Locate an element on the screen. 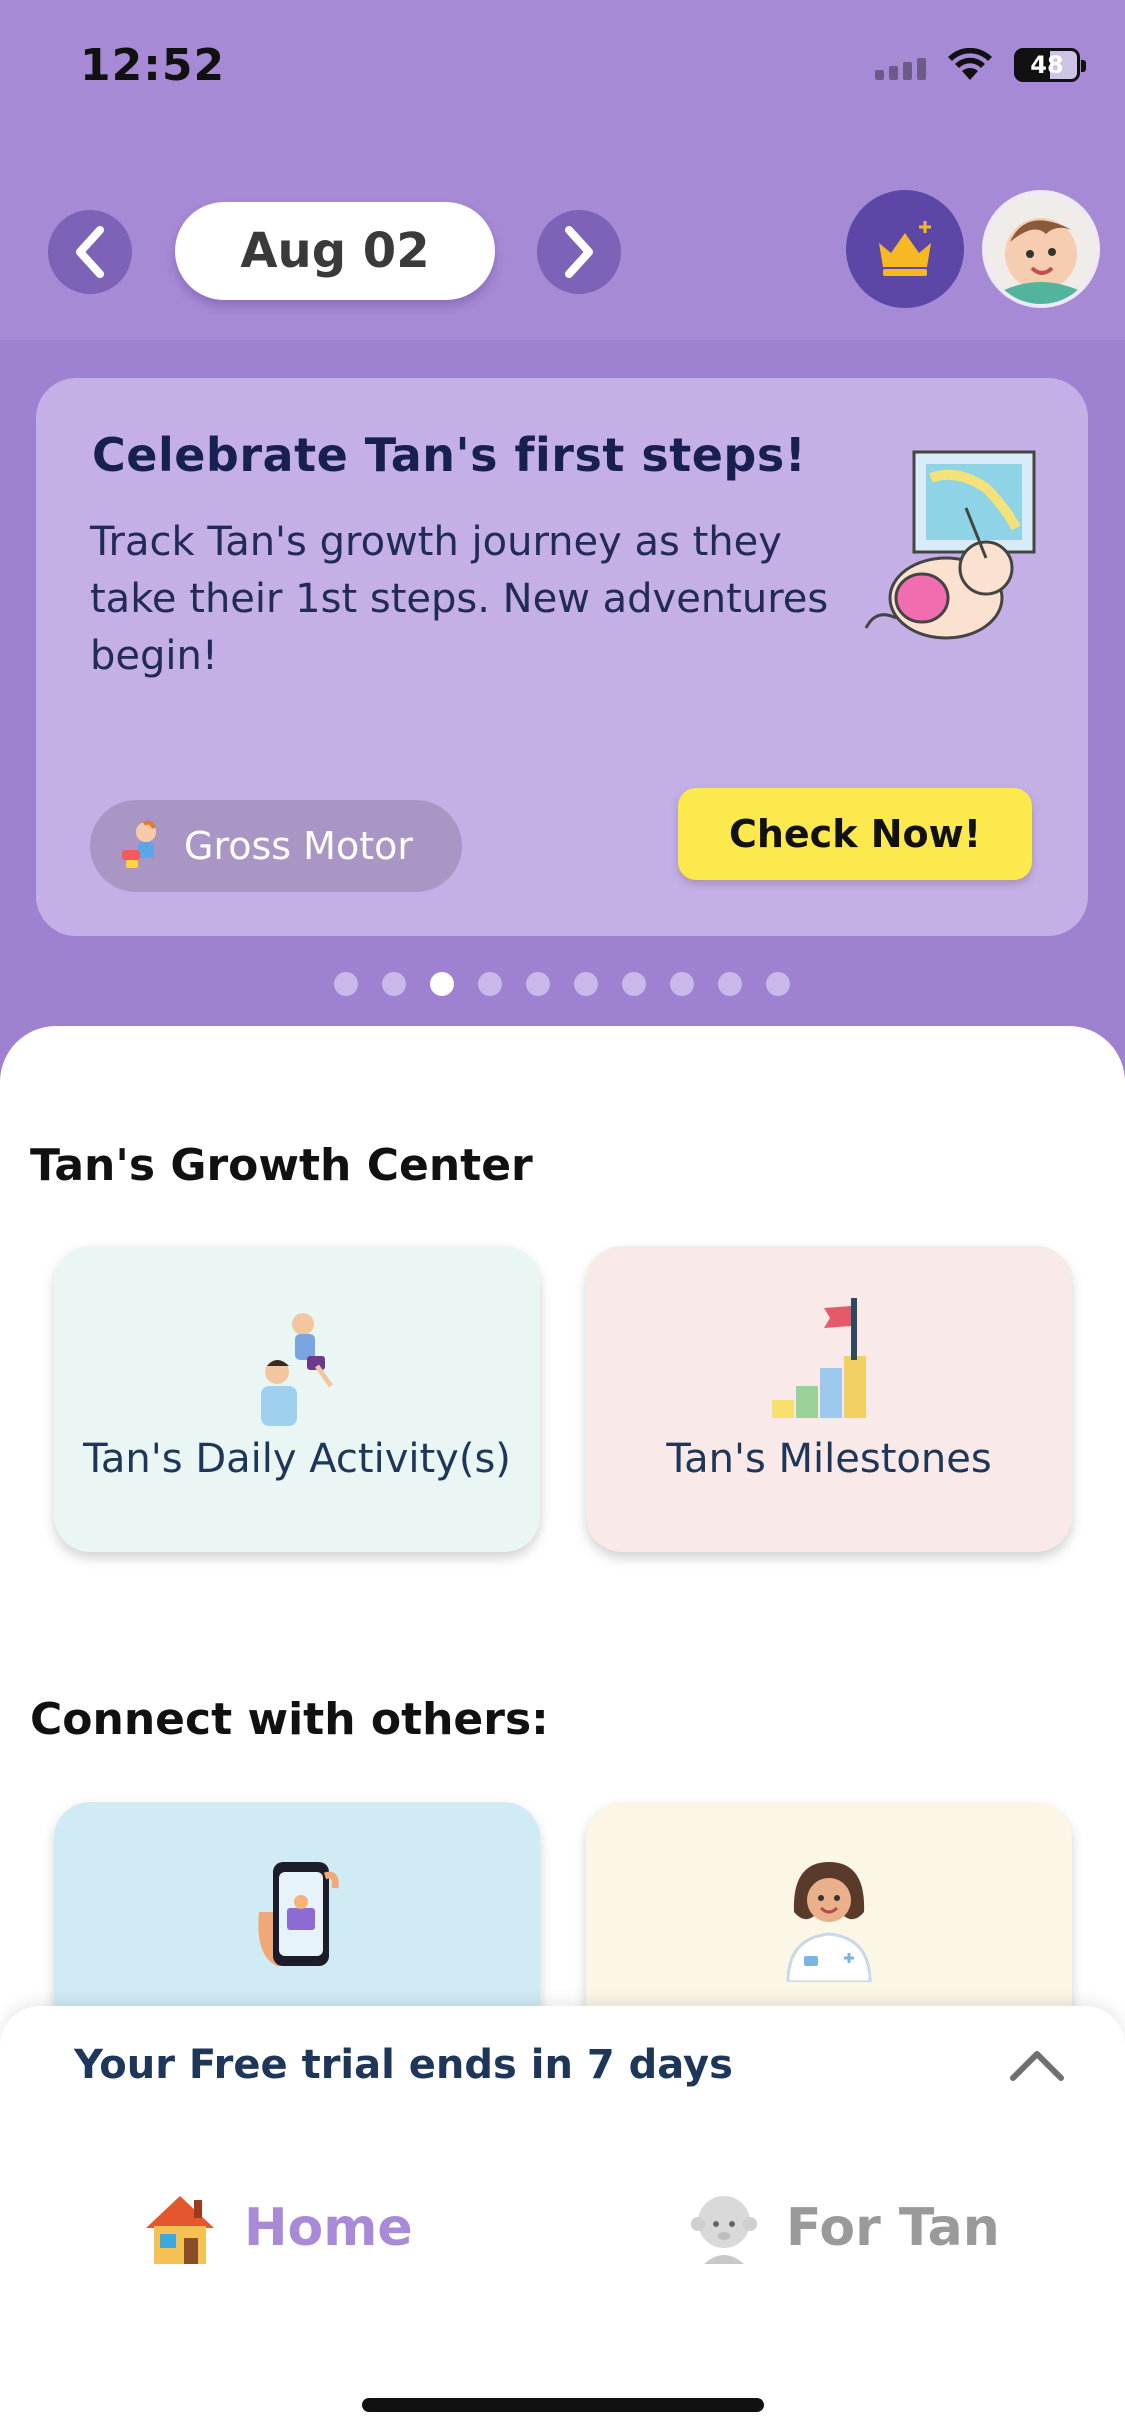 The image size is (1125, 2436). daily-activity-tile: Tan's Daily Activity(s) is located at coordinates (297, 1399).